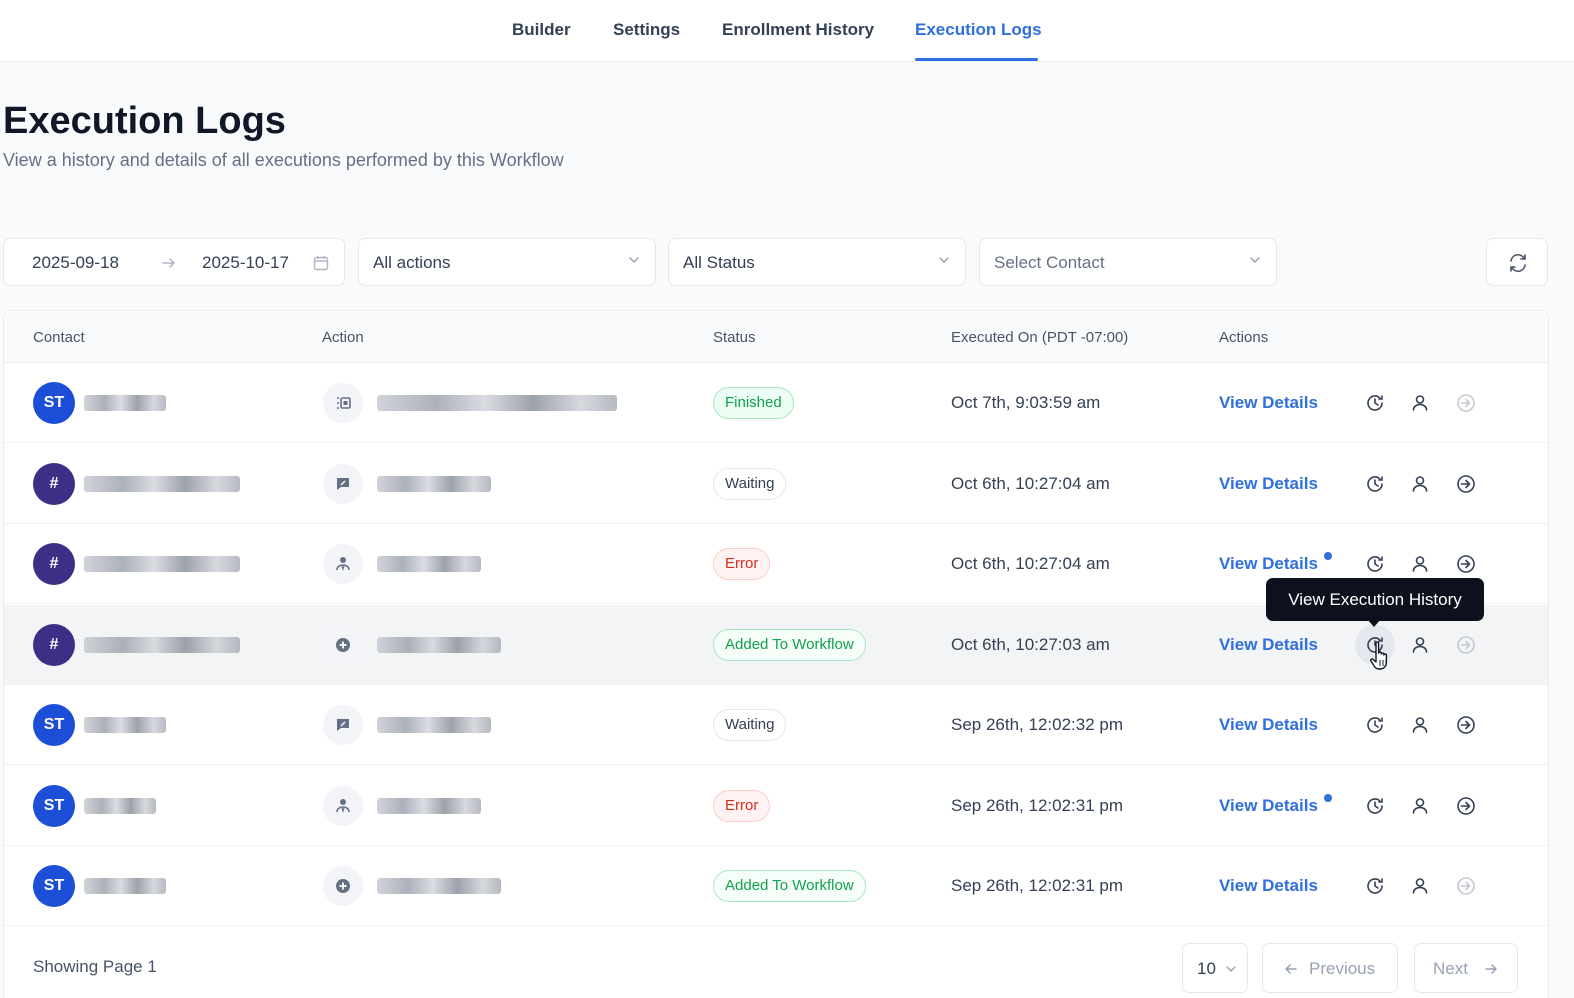 Image resolution: width=1574 pixels, height=998 pixels. I want to click on next-label: Next, so click(1450, 968).